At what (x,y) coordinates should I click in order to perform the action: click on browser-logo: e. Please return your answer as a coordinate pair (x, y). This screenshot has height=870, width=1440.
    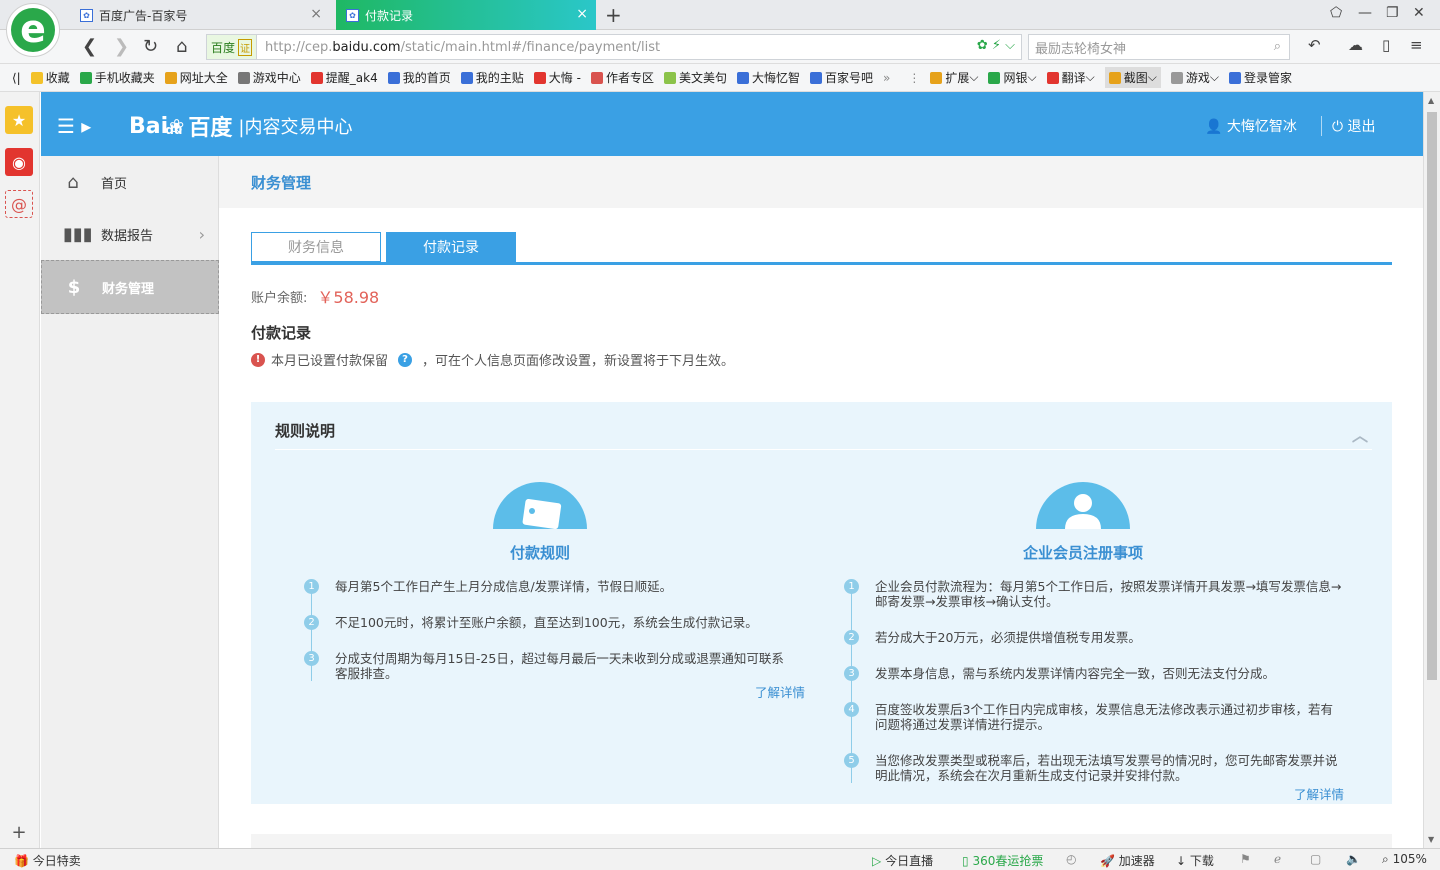
    Looking at the image, I should click on (33, 30).